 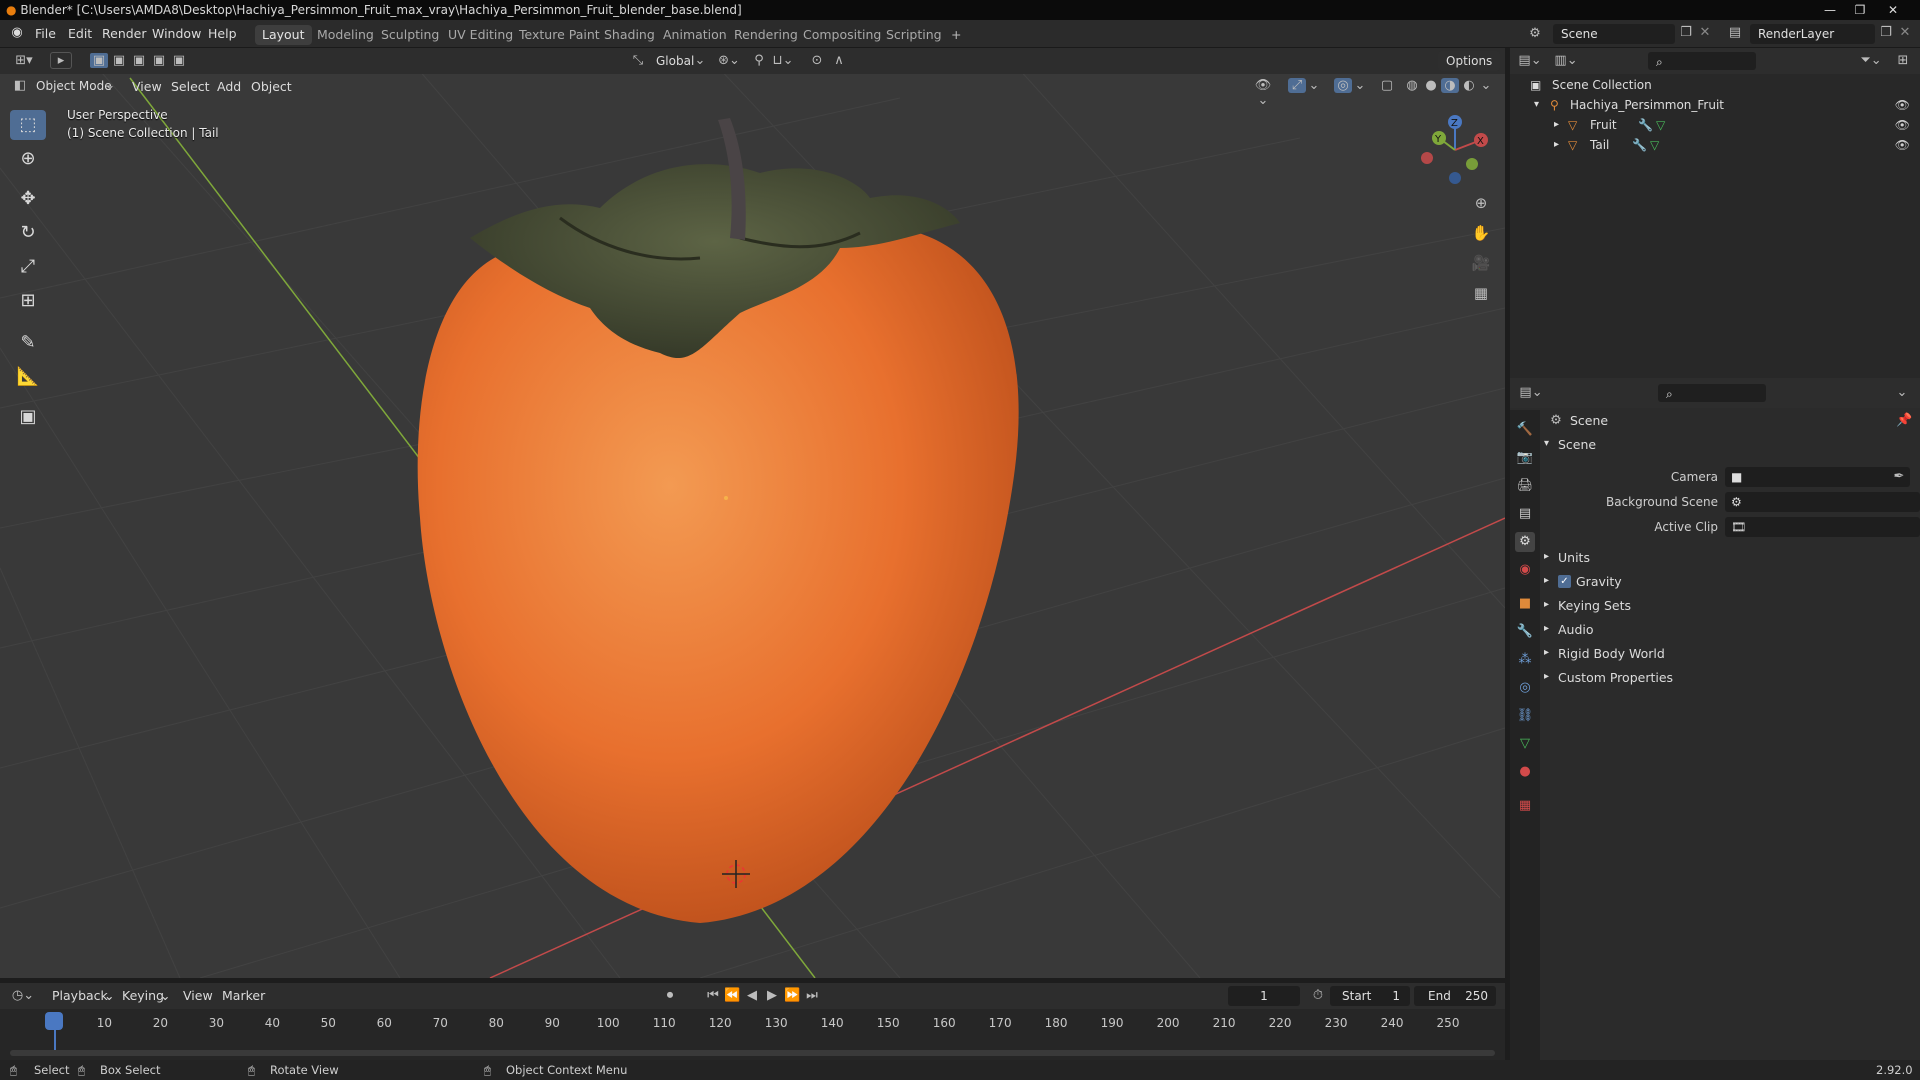 I want to click on viewport-menu-select: Select, so click(x=190, y=87).